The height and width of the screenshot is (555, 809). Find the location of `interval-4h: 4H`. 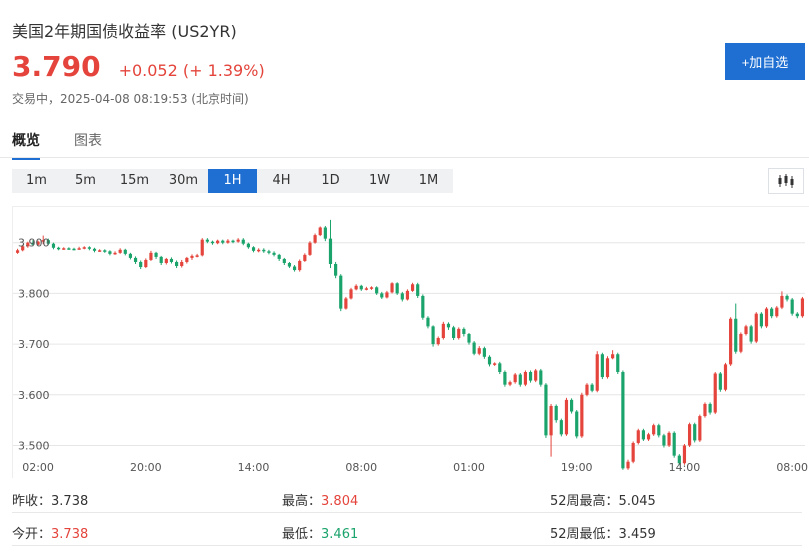

interval-4h: 4H is located at coordinates (281, 181).